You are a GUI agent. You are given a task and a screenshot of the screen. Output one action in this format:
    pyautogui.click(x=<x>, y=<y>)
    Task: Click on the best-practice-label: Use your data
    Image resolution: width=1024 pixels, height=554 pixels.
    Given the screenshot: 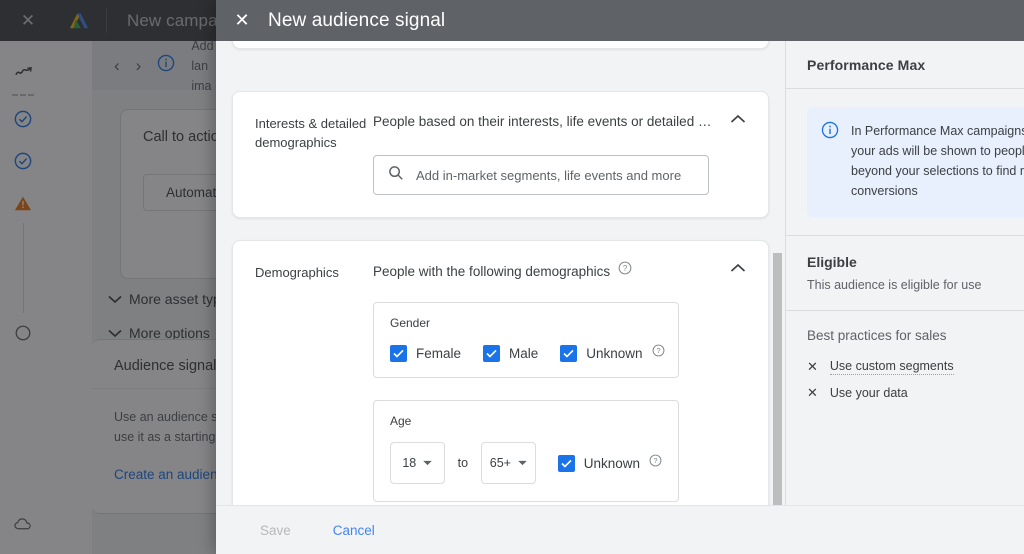 What is the action you would take?
    pyautogui.click(x=868, y=393)
    